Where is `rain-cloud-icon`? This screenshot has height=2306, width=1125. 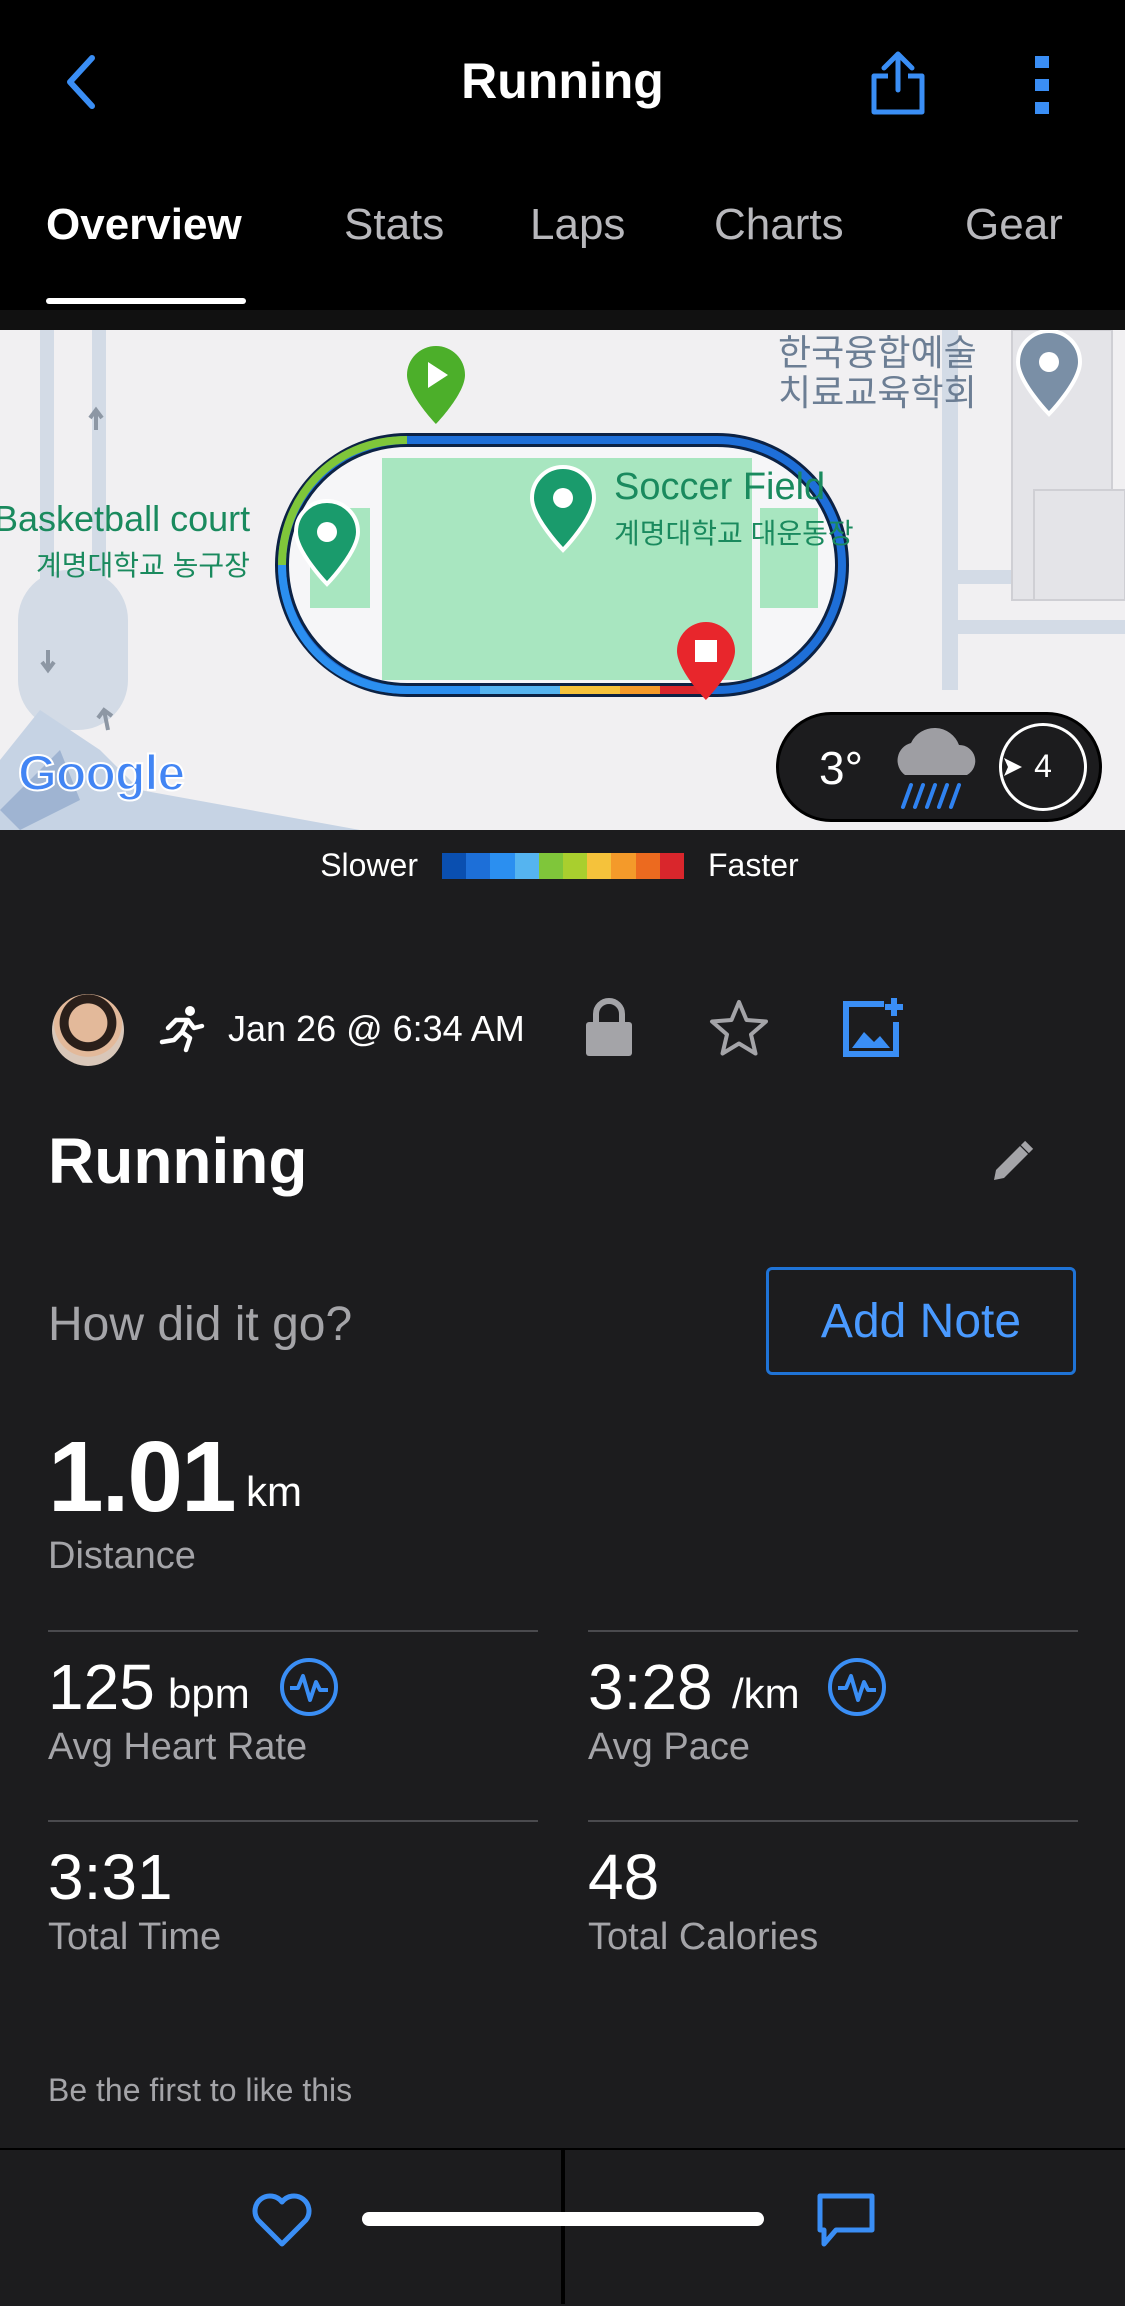
rain-cloud-icon is located at coordinates (936, 768).